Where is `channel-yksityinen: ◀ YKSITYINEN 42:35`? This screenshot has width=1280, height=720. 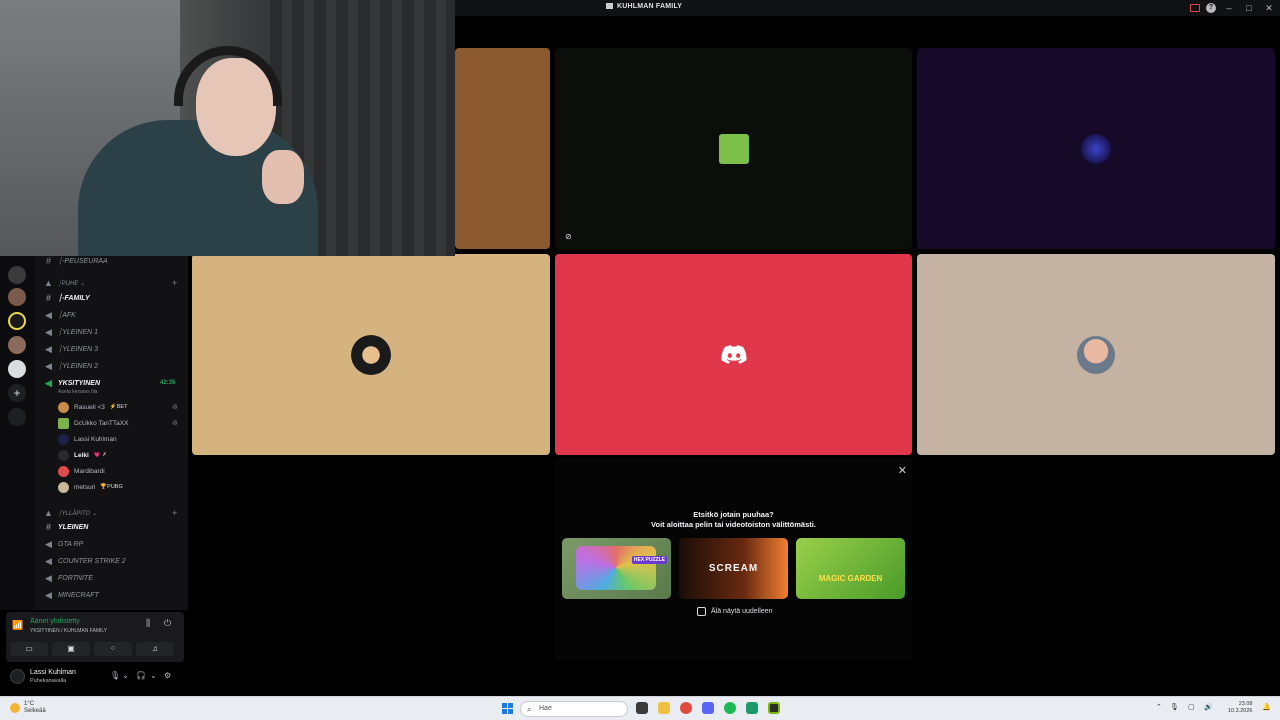 channel-yksityinen: ◀ YKSITYINEN 42:35 is located at coordinates (109, 383).